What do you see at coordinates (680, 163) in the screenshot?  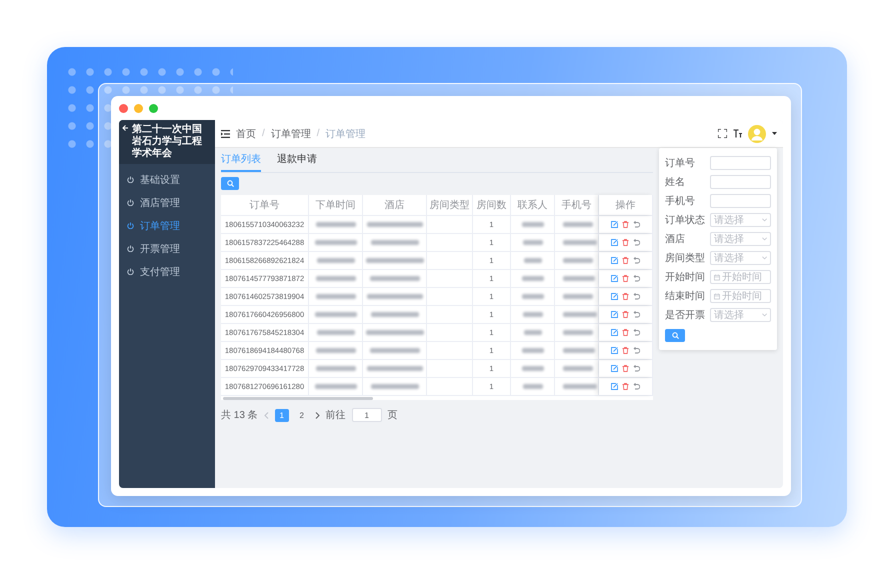 I see `field-label: 订单号` at bounding box center [680, 163].